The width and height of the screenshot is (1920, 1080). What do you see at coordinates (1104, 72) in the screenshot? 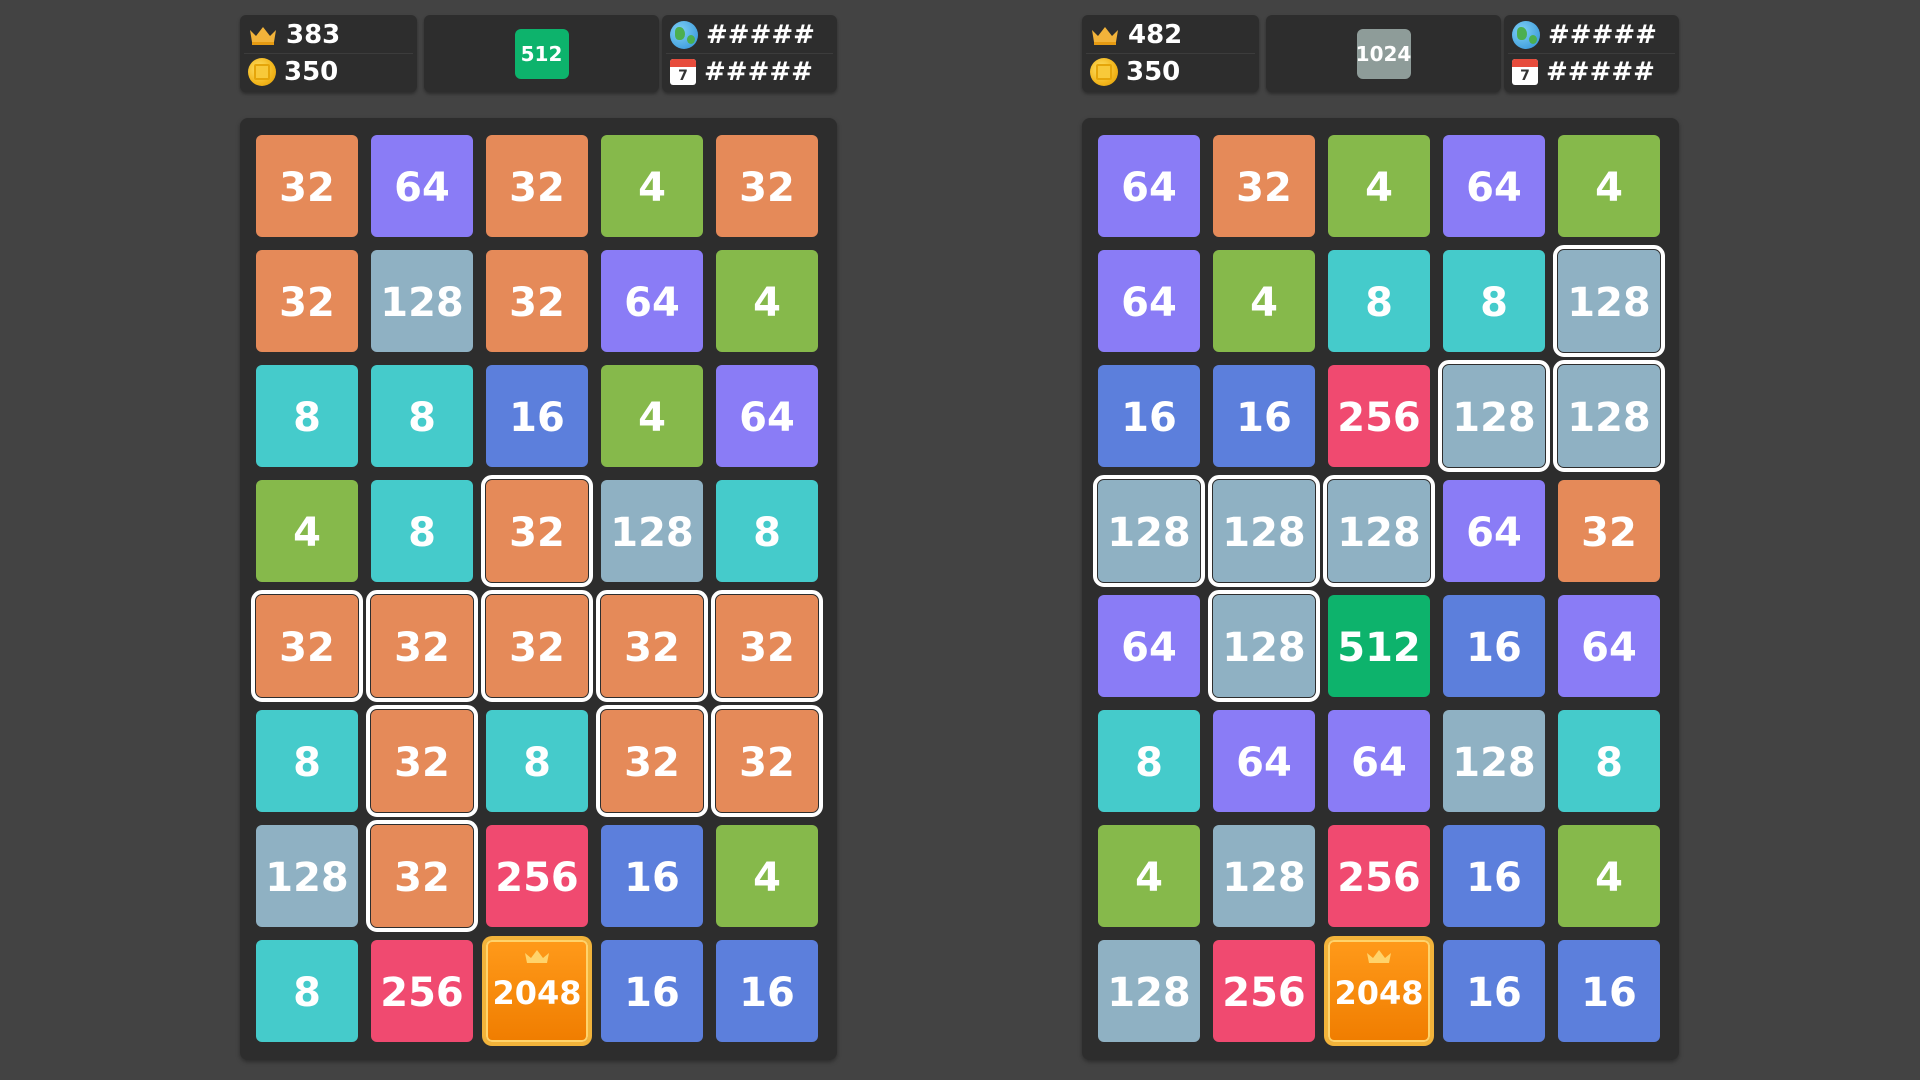
I see `coin-icon` at bounding box center [1104, 72].